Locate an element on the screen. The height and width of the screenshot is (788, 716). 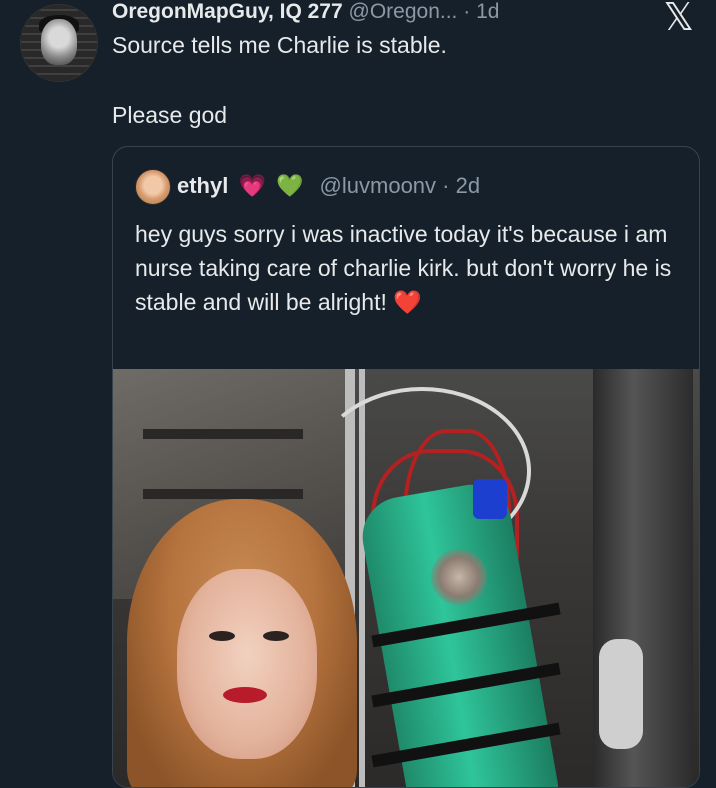
author-avatar is located at coordinates (59, 43).